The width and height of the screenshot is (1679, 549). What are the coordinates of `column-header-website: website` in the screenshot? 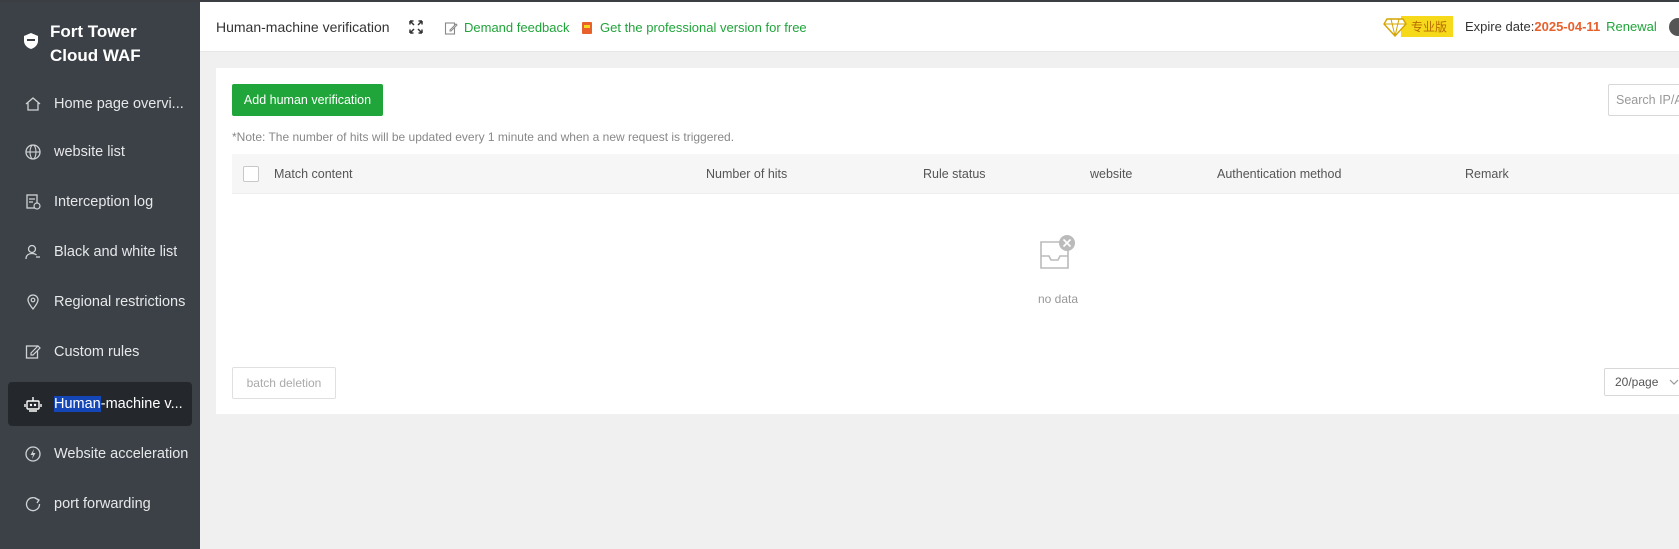 It's located at (1111, 174).